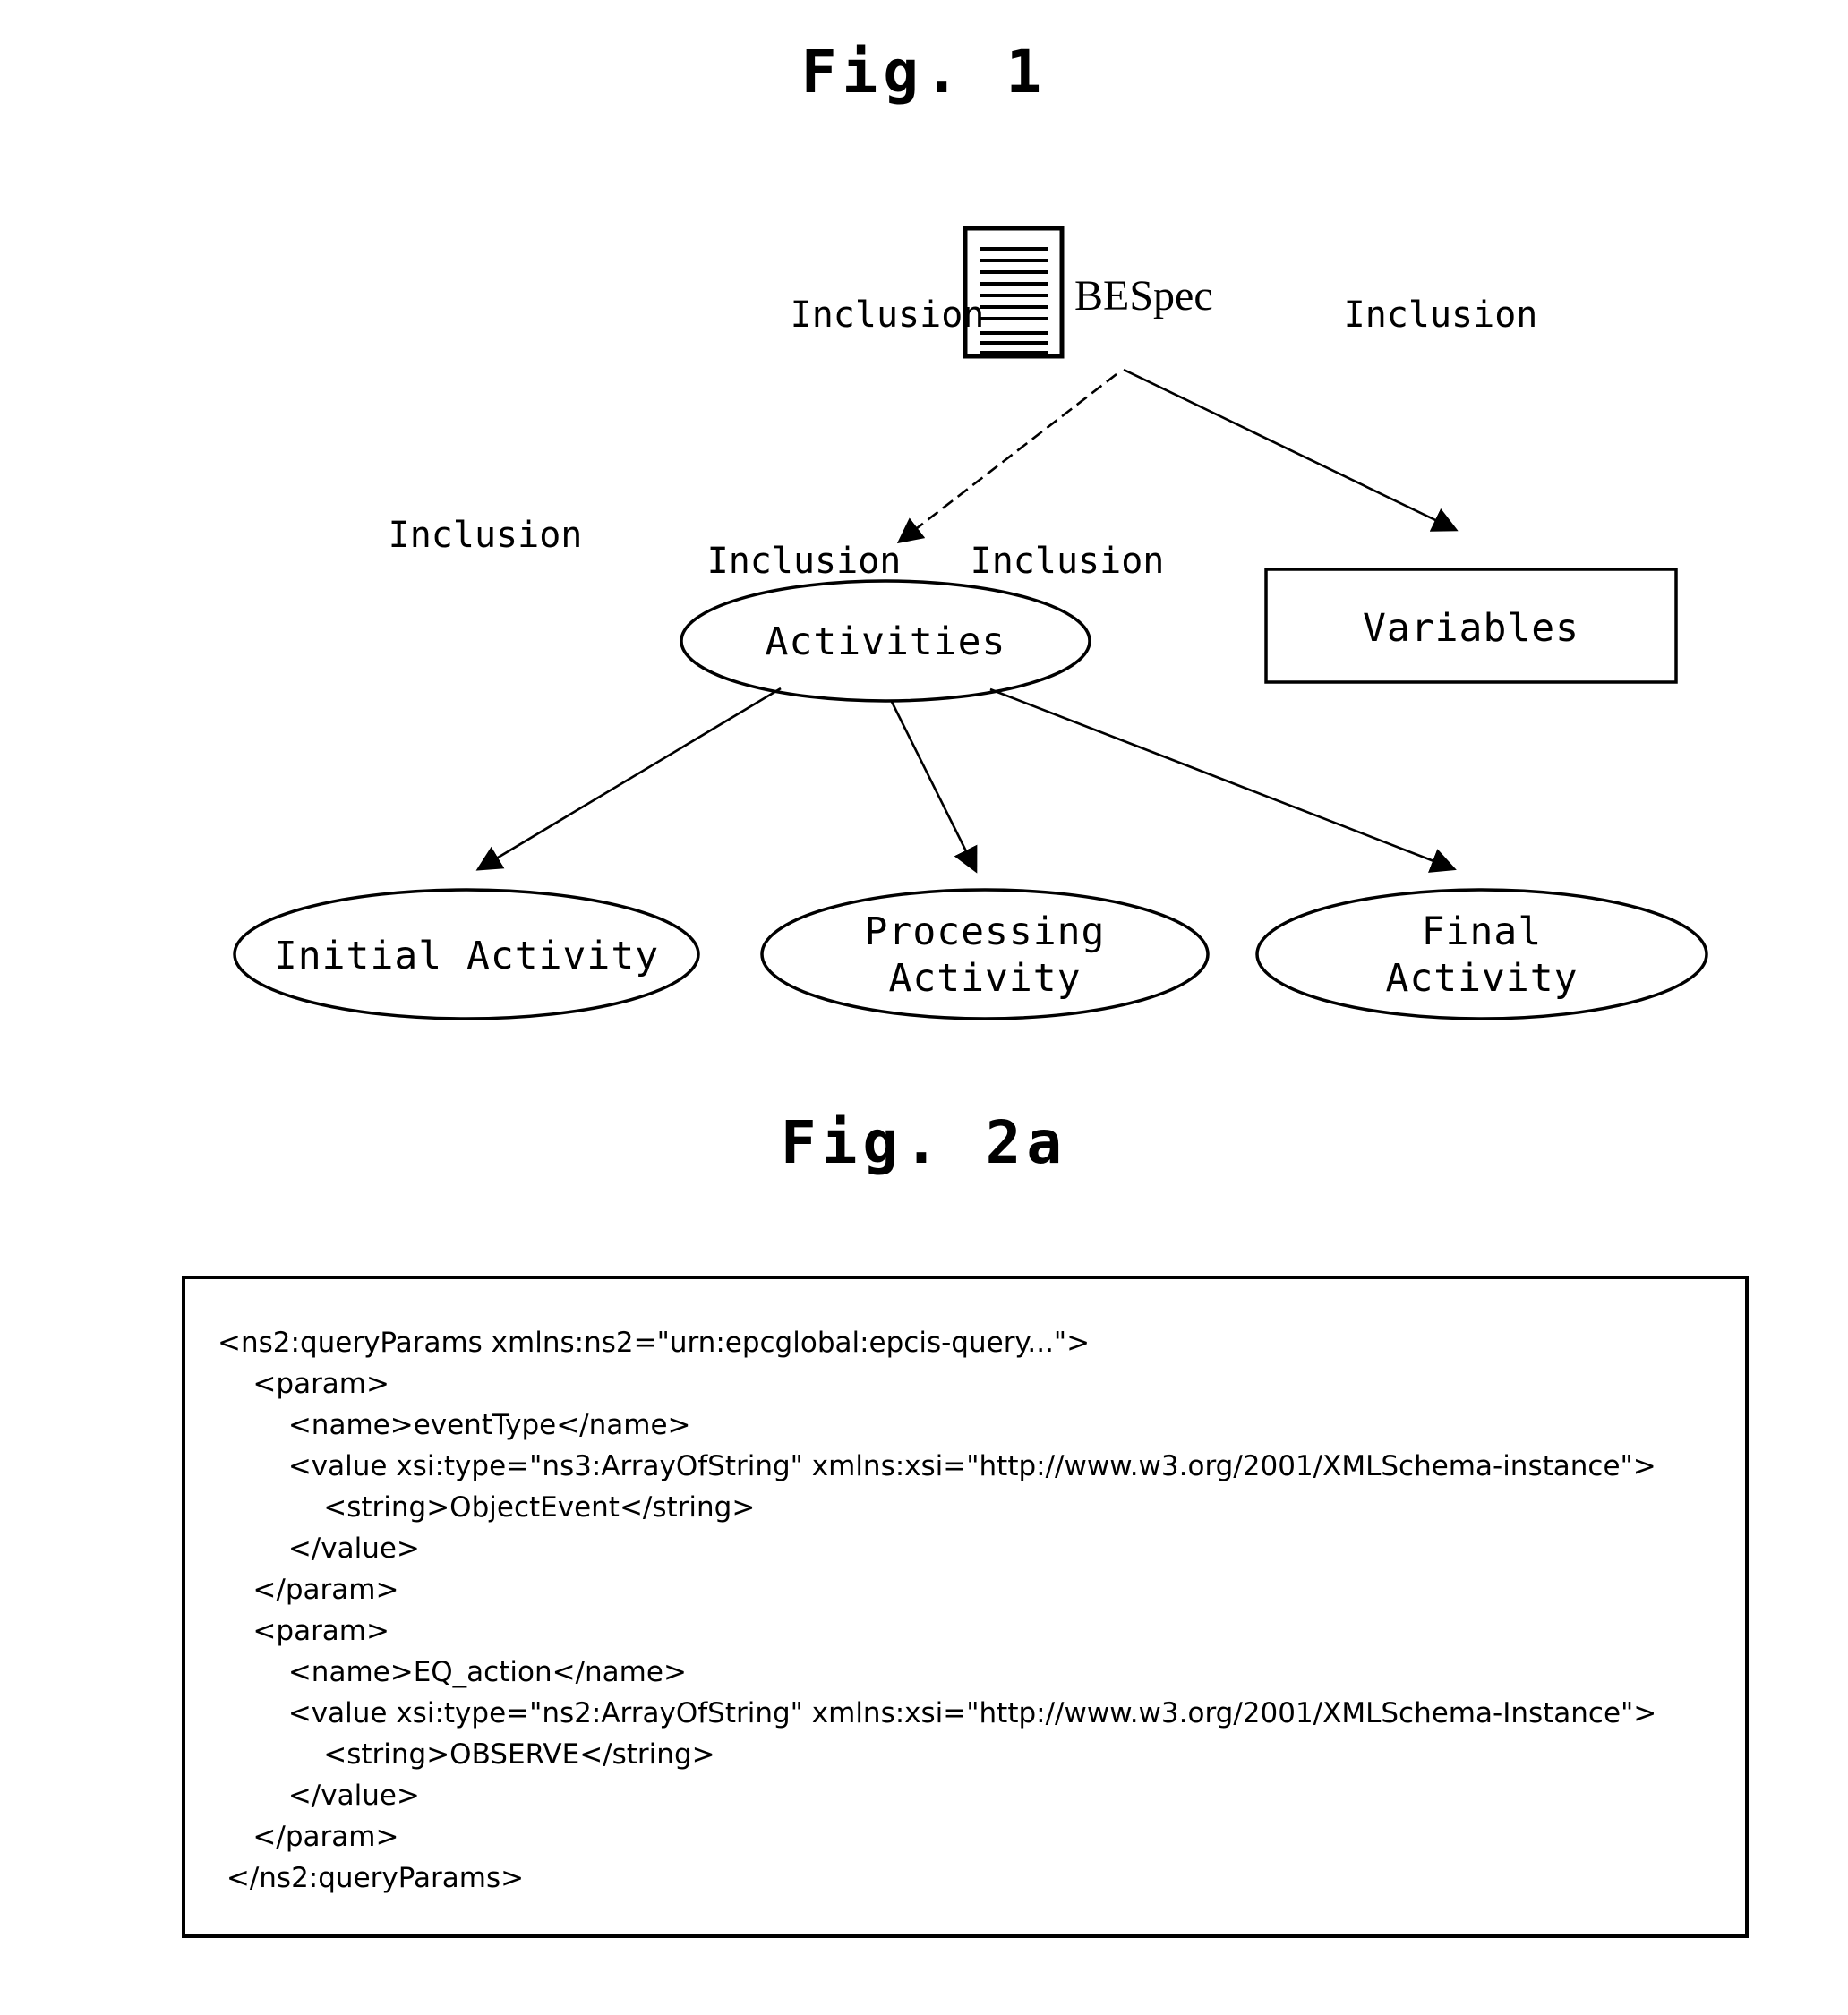  Describe the element at coordinates (454, 1425) in the screenshot. I see `code-line: <name>eventType</name>` at that location.